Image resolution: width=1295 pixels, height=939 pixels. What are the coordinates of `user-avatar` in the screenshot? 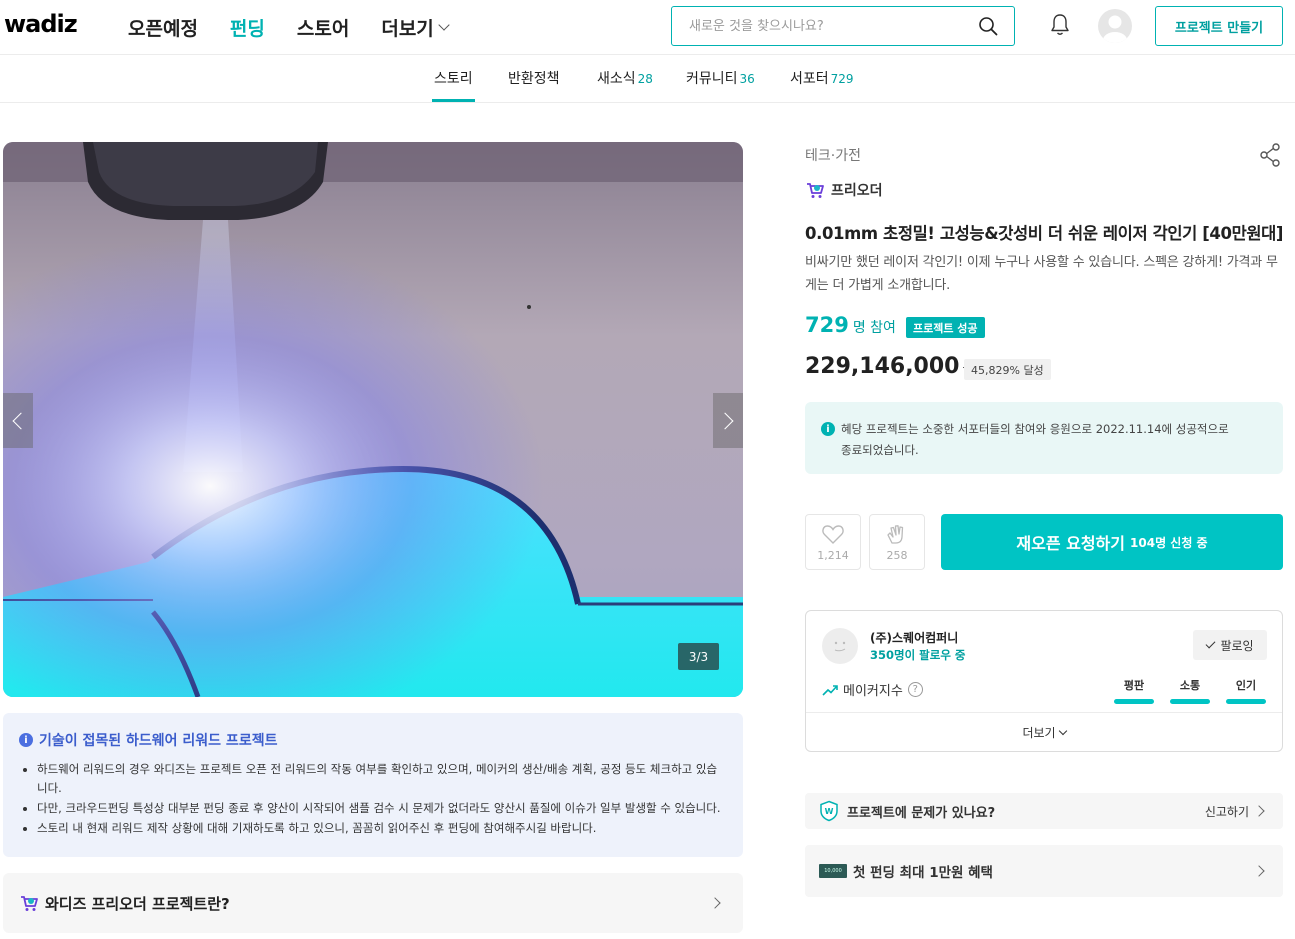 It's located at (1115, 26).